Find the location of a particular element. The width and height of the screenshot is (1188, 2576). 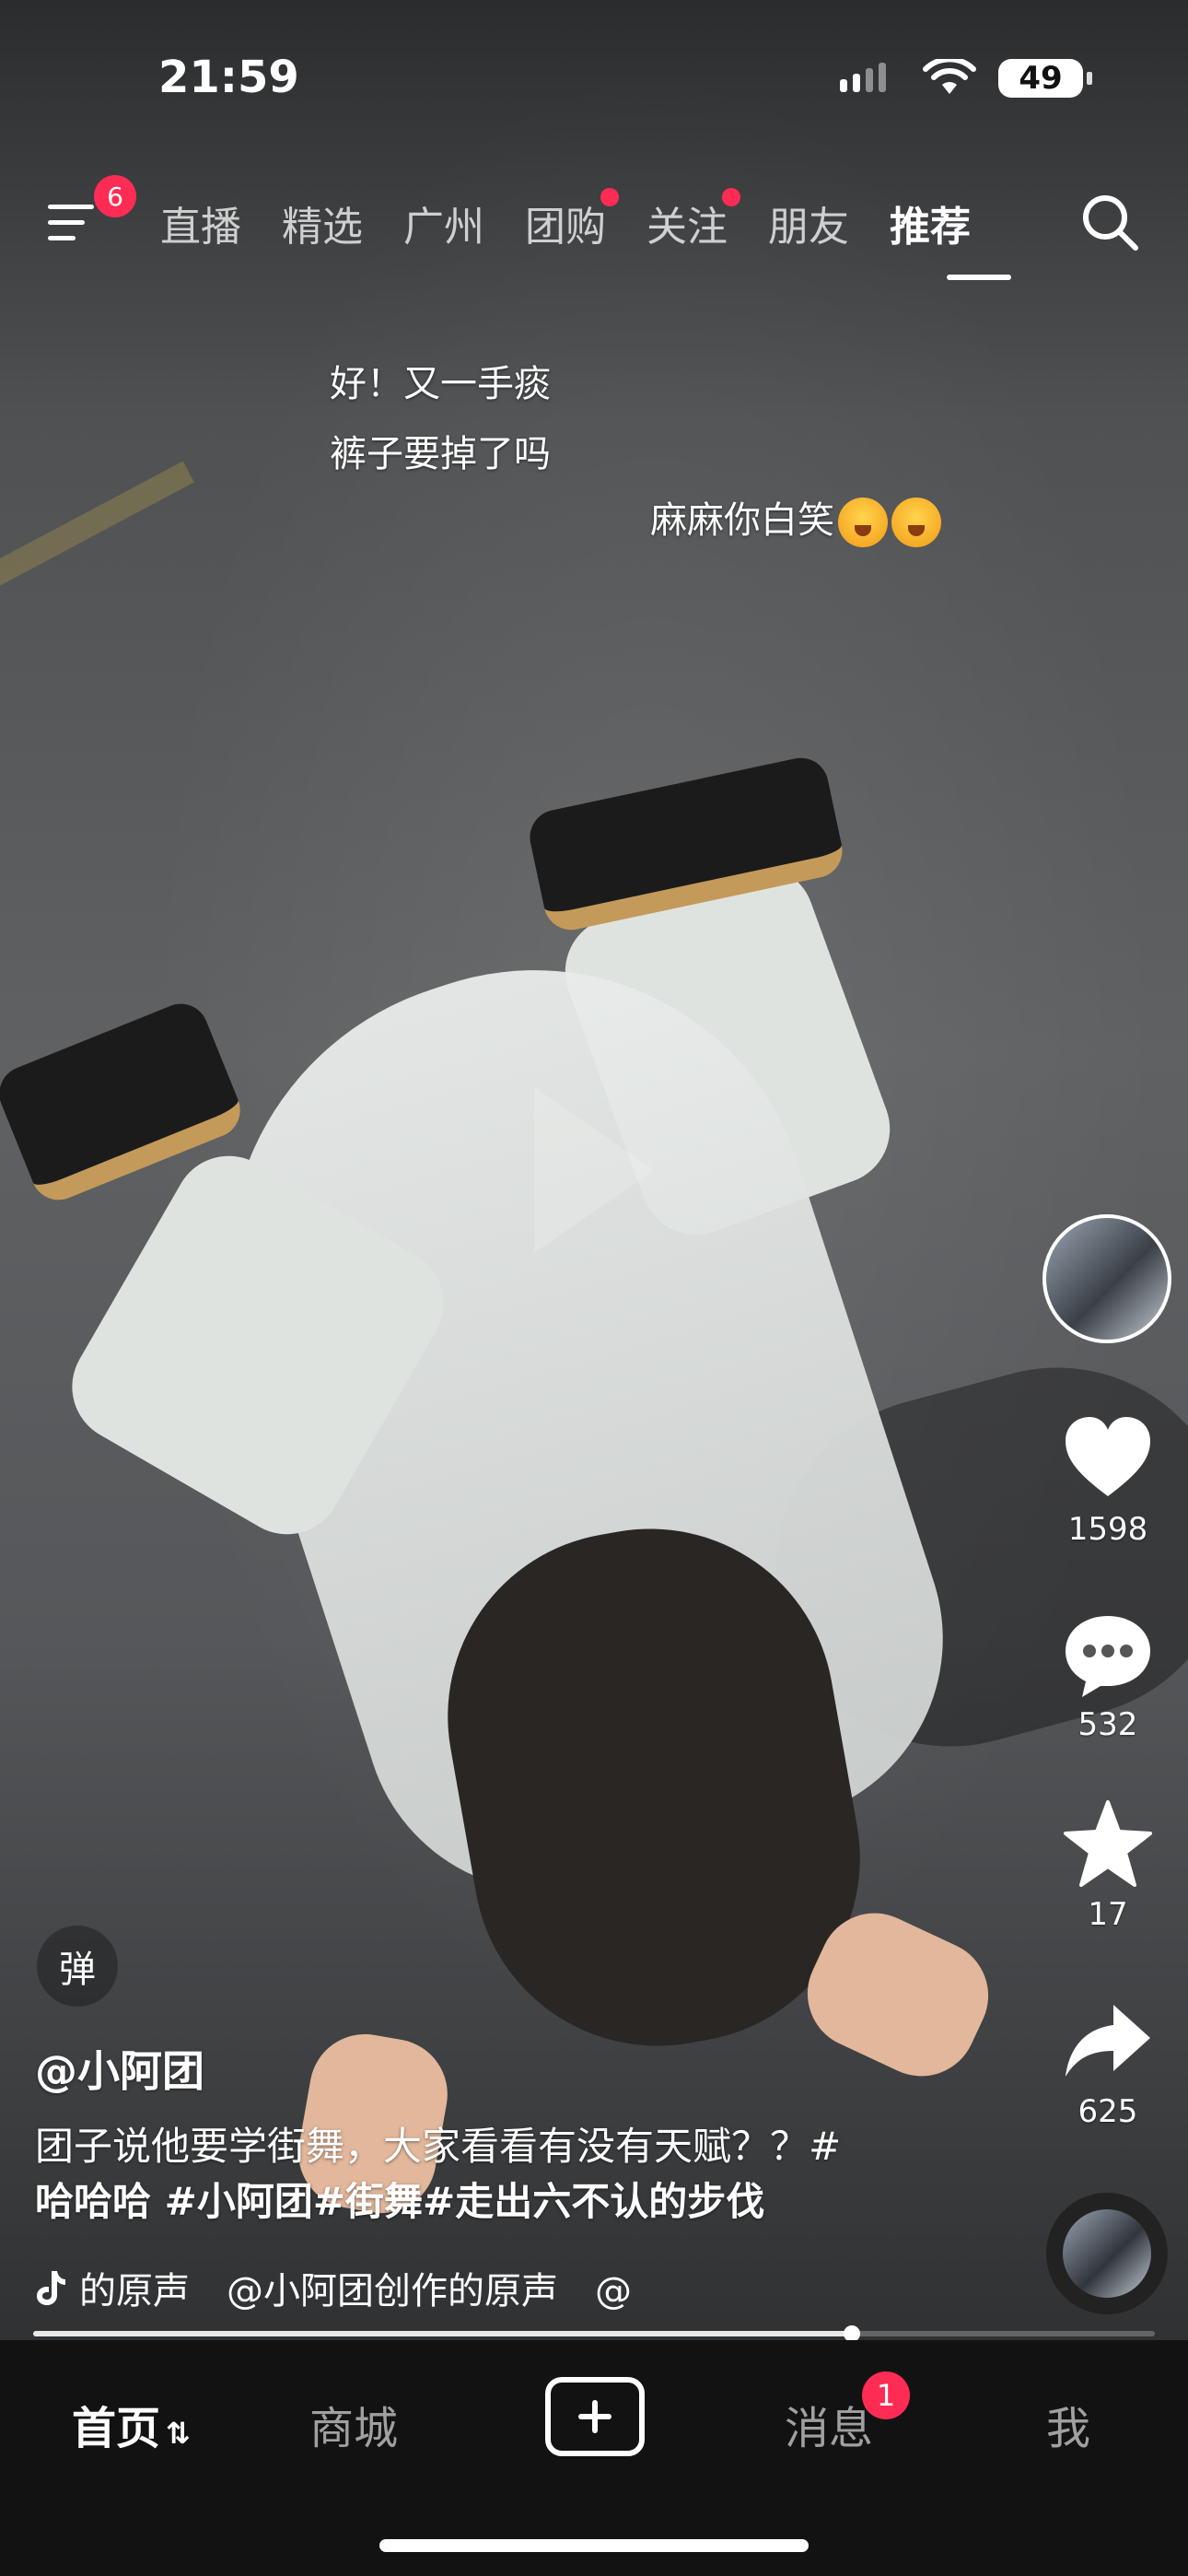

battery-icon: 49 is located at coordinates (1040, 78).